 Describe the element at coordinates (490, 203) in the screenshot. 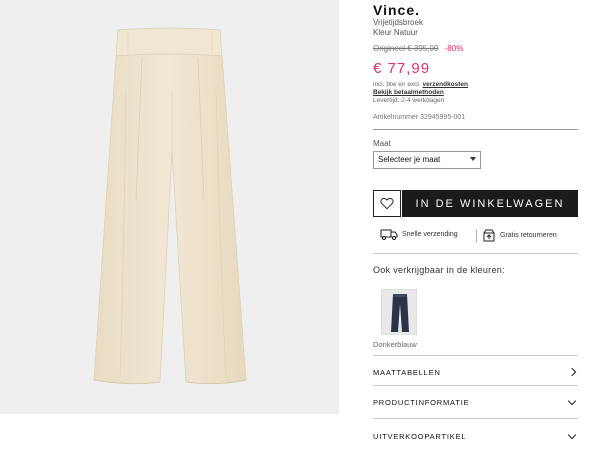

I see `add-to-cart-button: IN DE WINKELWAGEN` at that location.